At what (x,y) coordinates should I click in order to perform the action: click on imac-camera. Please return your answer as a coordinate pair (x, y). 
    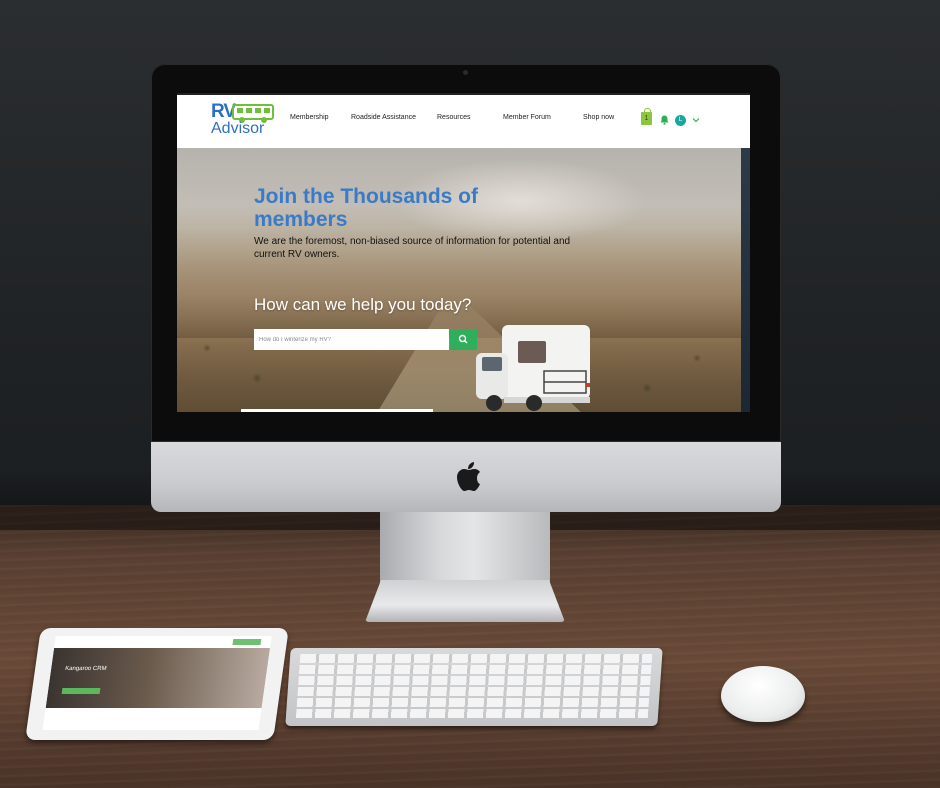
    Looking at the image, I should click on (465, 72).